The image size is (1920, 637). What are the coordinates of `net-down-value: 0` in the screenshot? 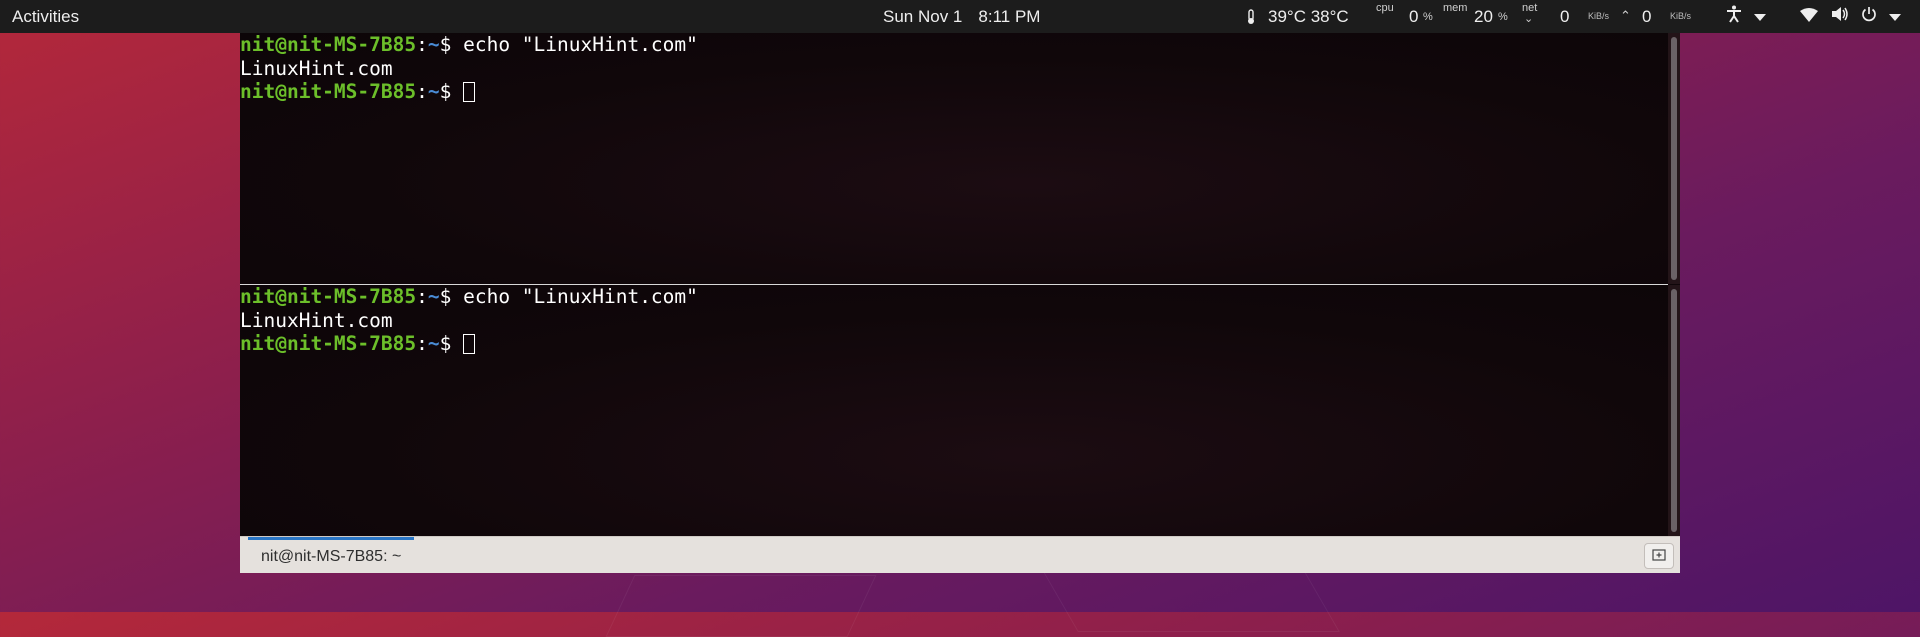 It's located at (1565, 16).